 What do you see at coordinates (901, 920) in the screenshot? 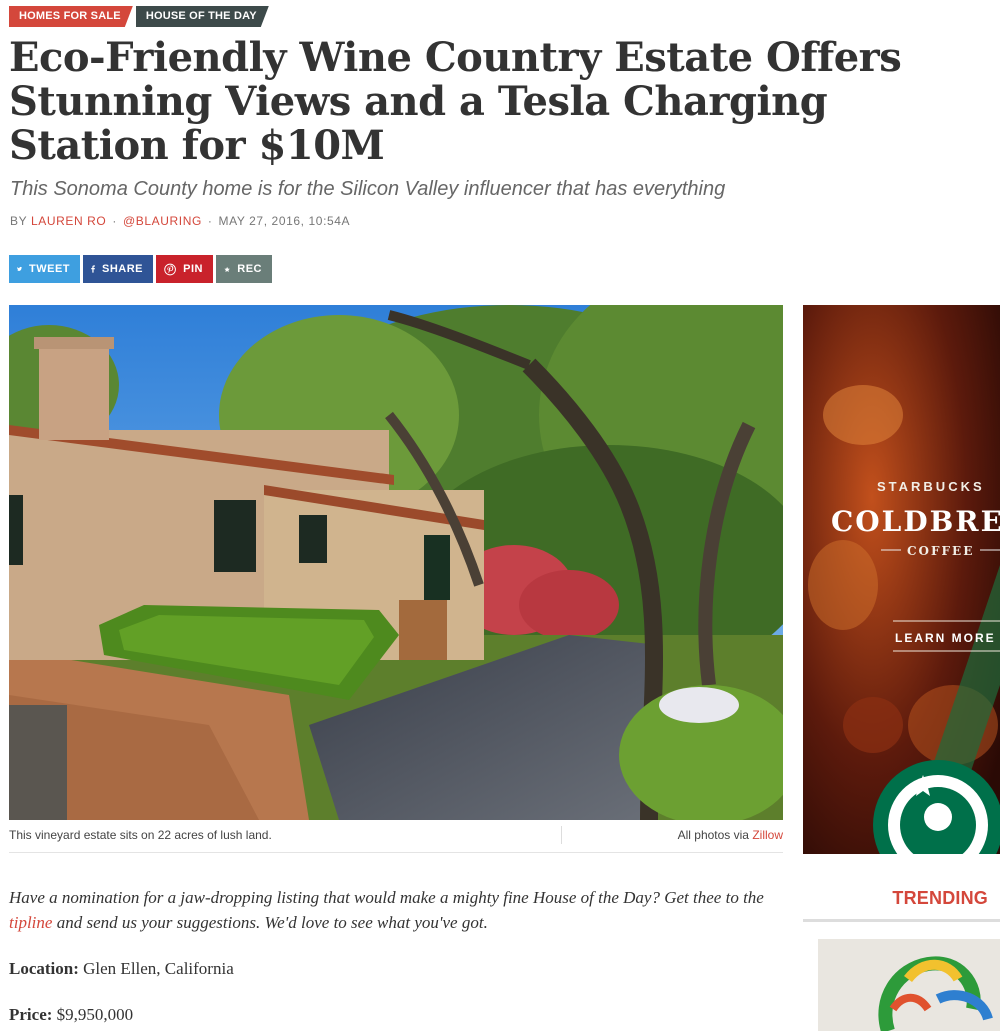
I see `trending-divider` at bounding box center [901, 920].